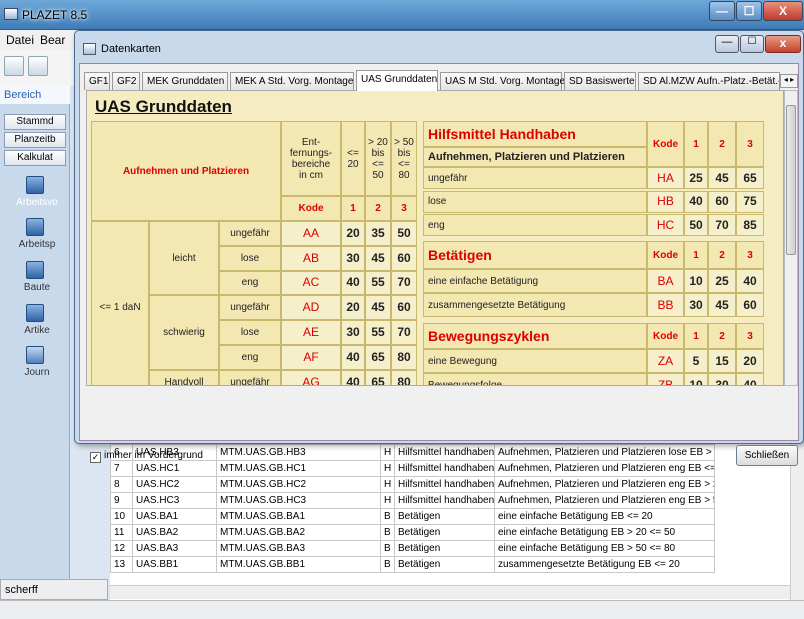  What do you see at coordinates (397, 80) in the screenshot?
I see `tab-uas-grunddaten: UAS Grunddaten` at bounding box center [397, 80].